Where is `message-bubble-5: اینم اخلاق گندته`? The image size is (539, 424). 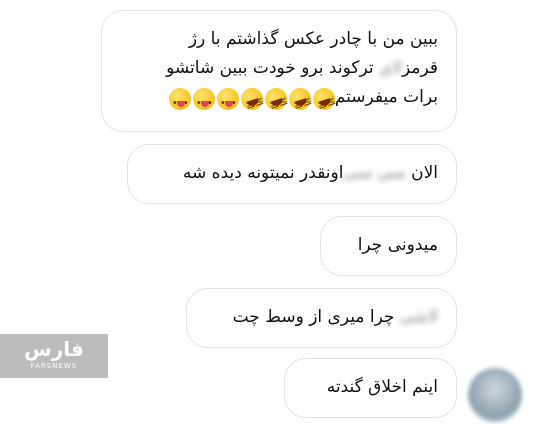
message-bubble-5: اینم اخلاق گندته is located at coordinates (370, 388).